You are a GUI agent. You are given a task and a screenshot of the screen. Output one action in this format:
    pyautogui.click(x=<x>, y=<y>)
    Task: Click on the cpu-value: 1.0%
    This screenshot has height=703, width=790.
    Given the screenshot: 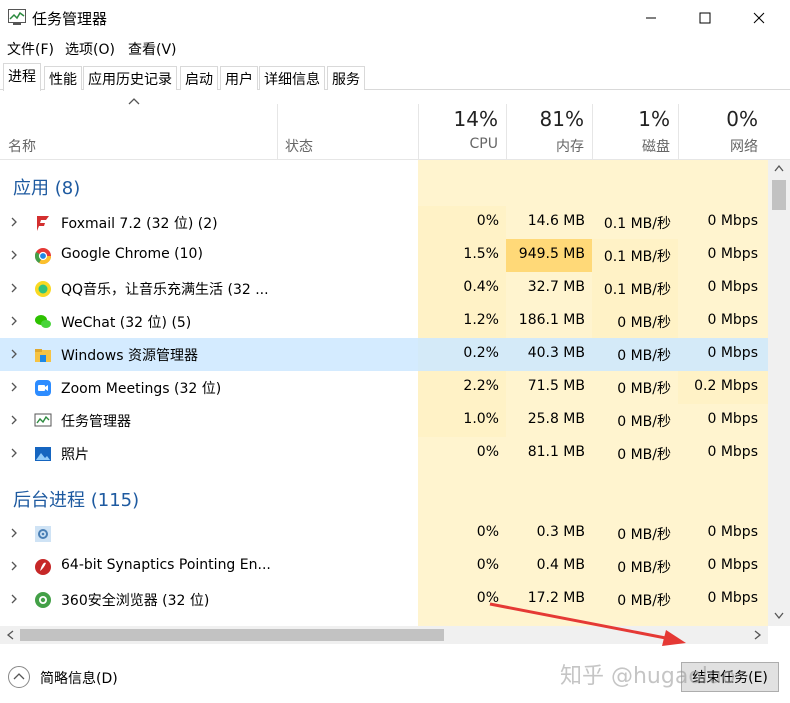 What is the action you would take?
    pyautogui.click(x=481, y=419)
    